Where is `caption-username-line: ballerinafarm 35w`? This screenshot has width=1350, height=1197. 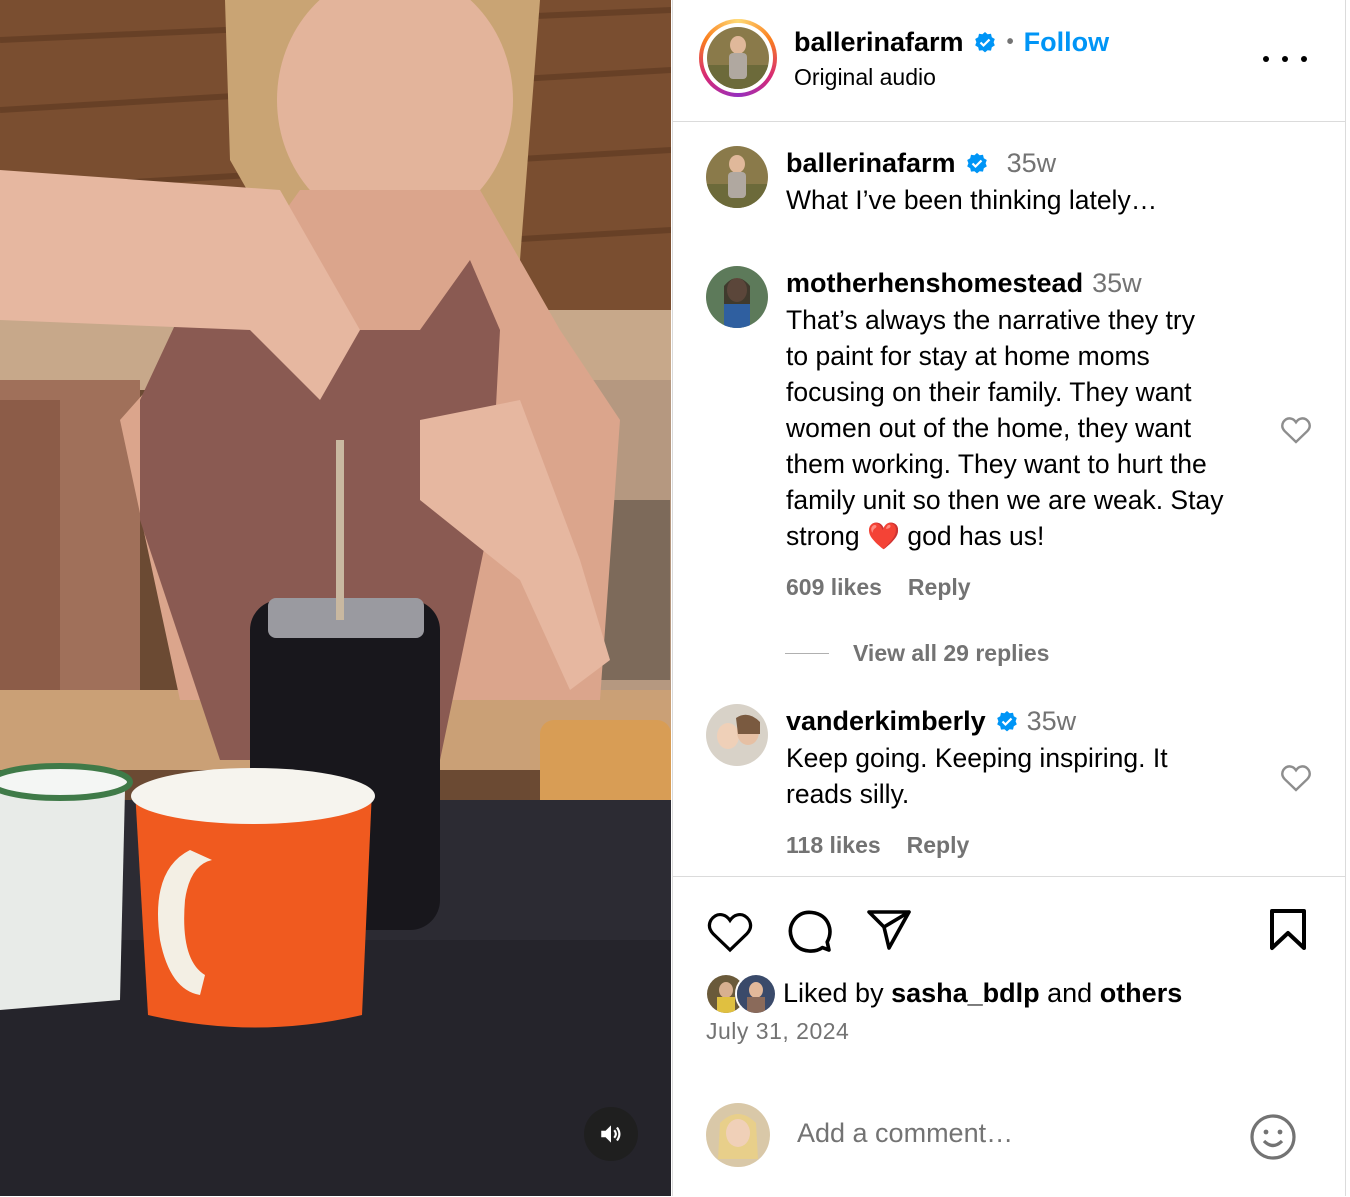
caption-username-line: ballerinafarm 35w is located at coordinates (921, 163).